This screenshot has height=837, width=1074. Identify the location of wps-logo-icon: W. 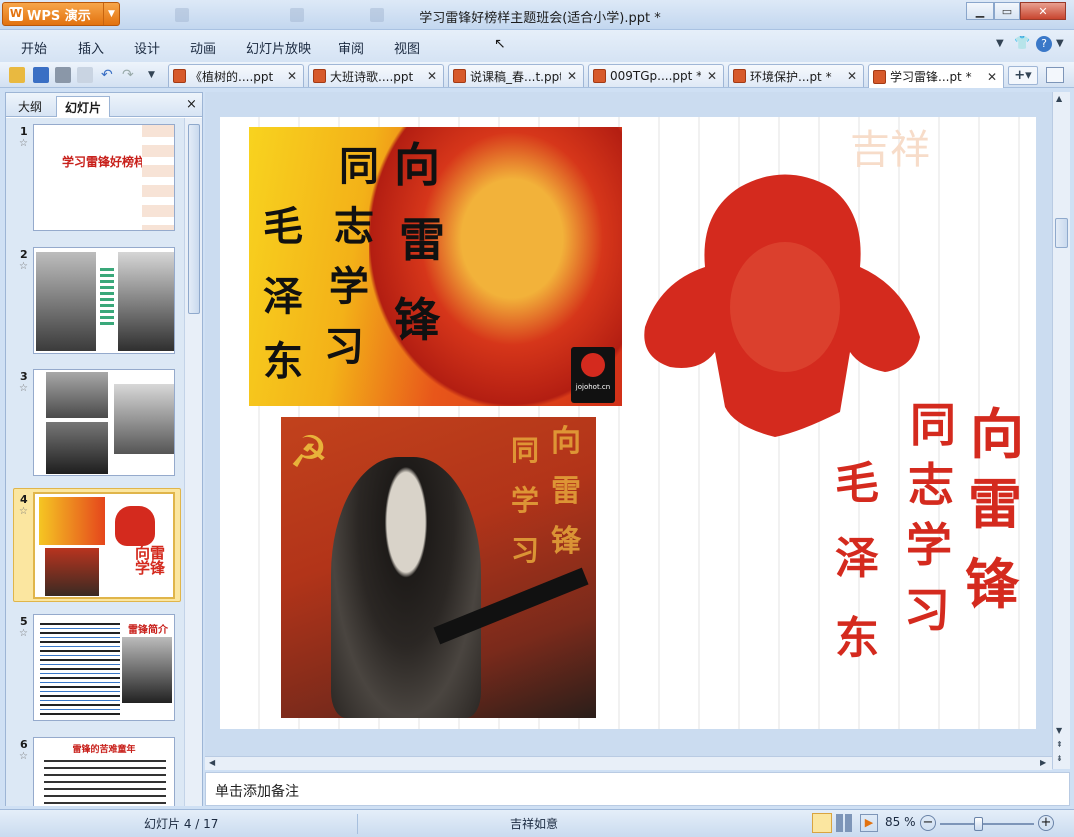
(16, 14).